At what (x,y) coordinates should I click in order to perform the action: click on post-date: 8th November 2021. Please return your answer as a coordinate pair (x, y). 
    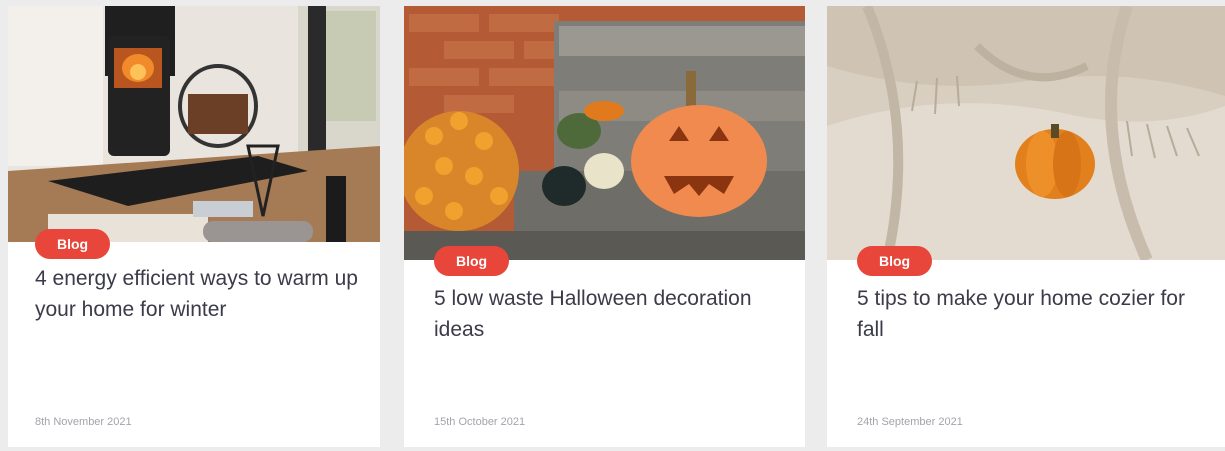
    Looking at the image, I should click on (83, 422).